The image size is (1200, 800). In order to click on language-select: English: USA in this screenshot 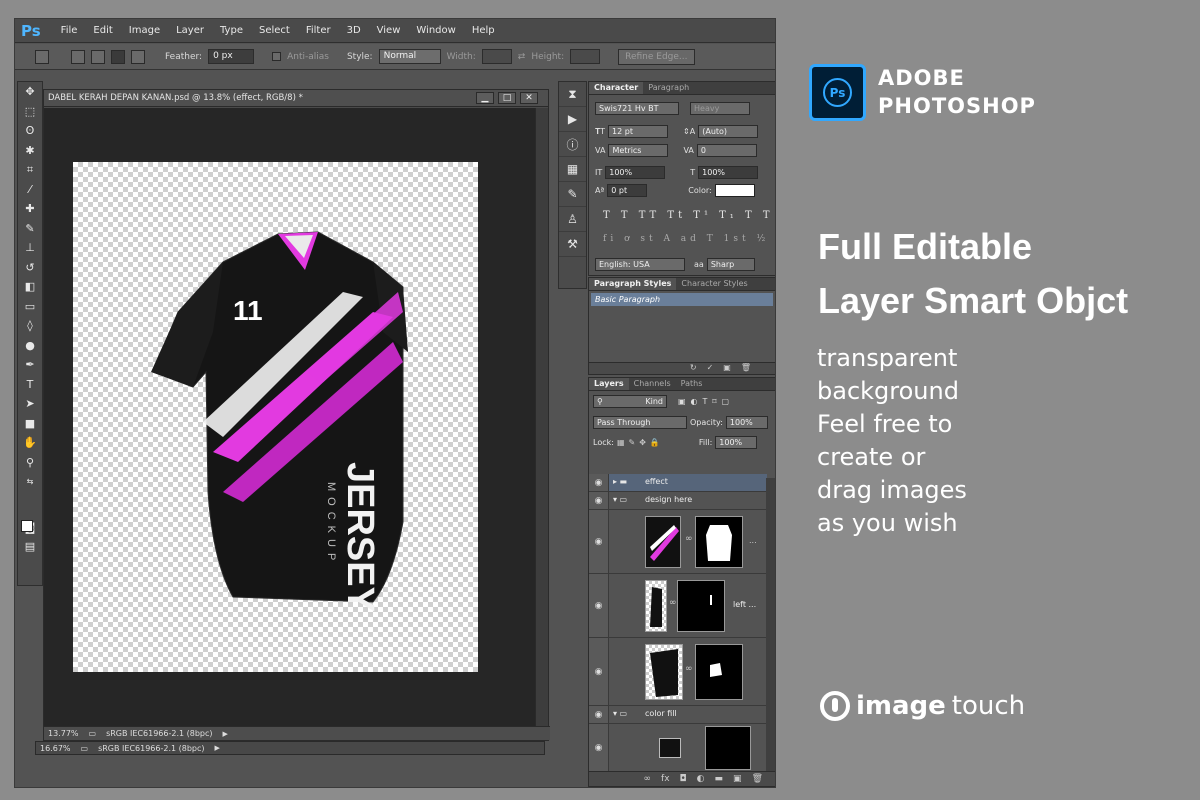, I will do `click(640, 264)`.